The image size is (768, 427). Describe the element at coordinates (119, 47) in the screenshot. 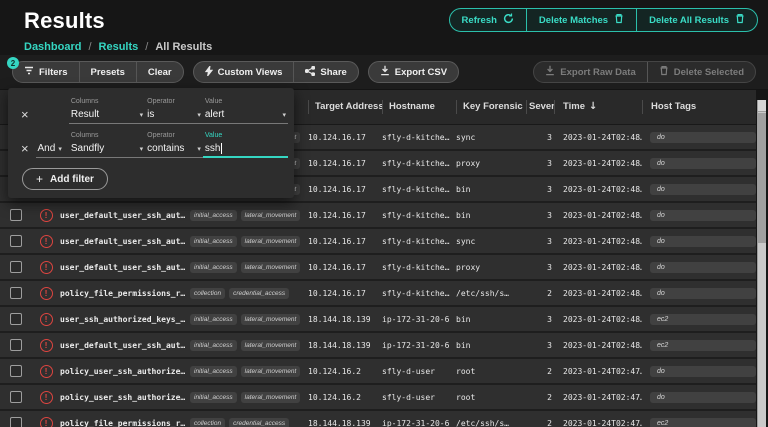

I see `breadcrumb-results: Results` at that location.